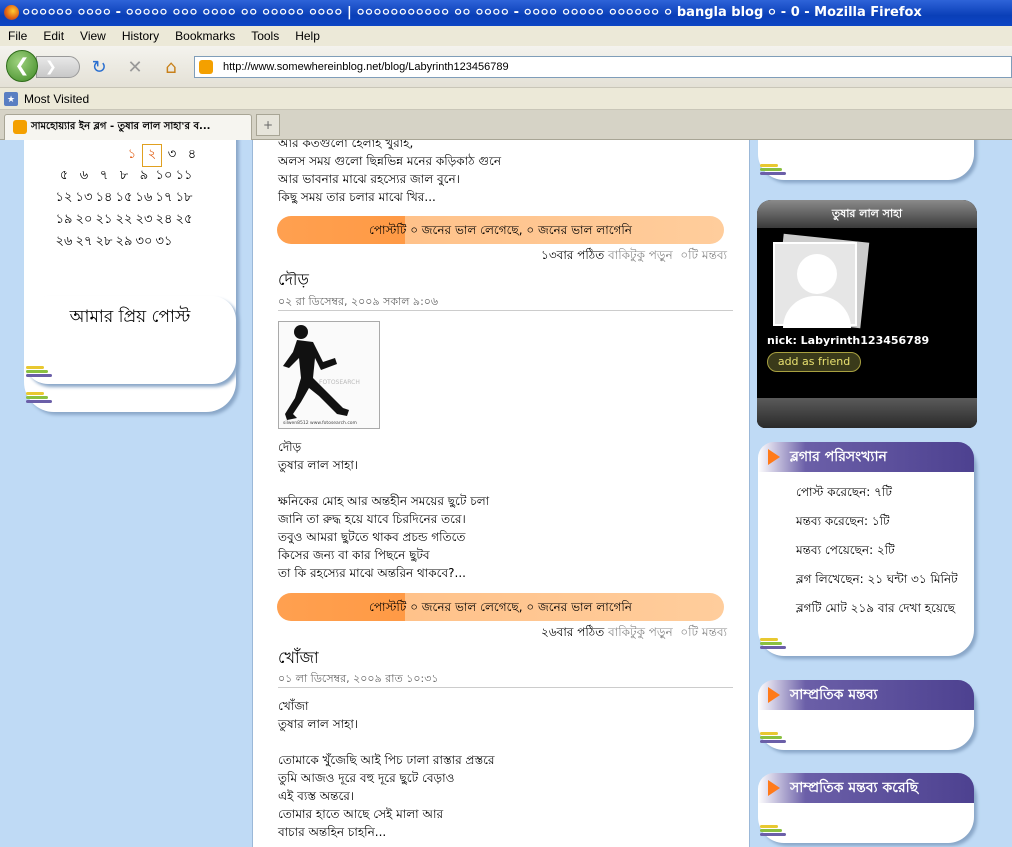 This screenshot has height=847, width=1012. I want to click on bookmarks-bar: ★ Most Visited, so click(506, 99).